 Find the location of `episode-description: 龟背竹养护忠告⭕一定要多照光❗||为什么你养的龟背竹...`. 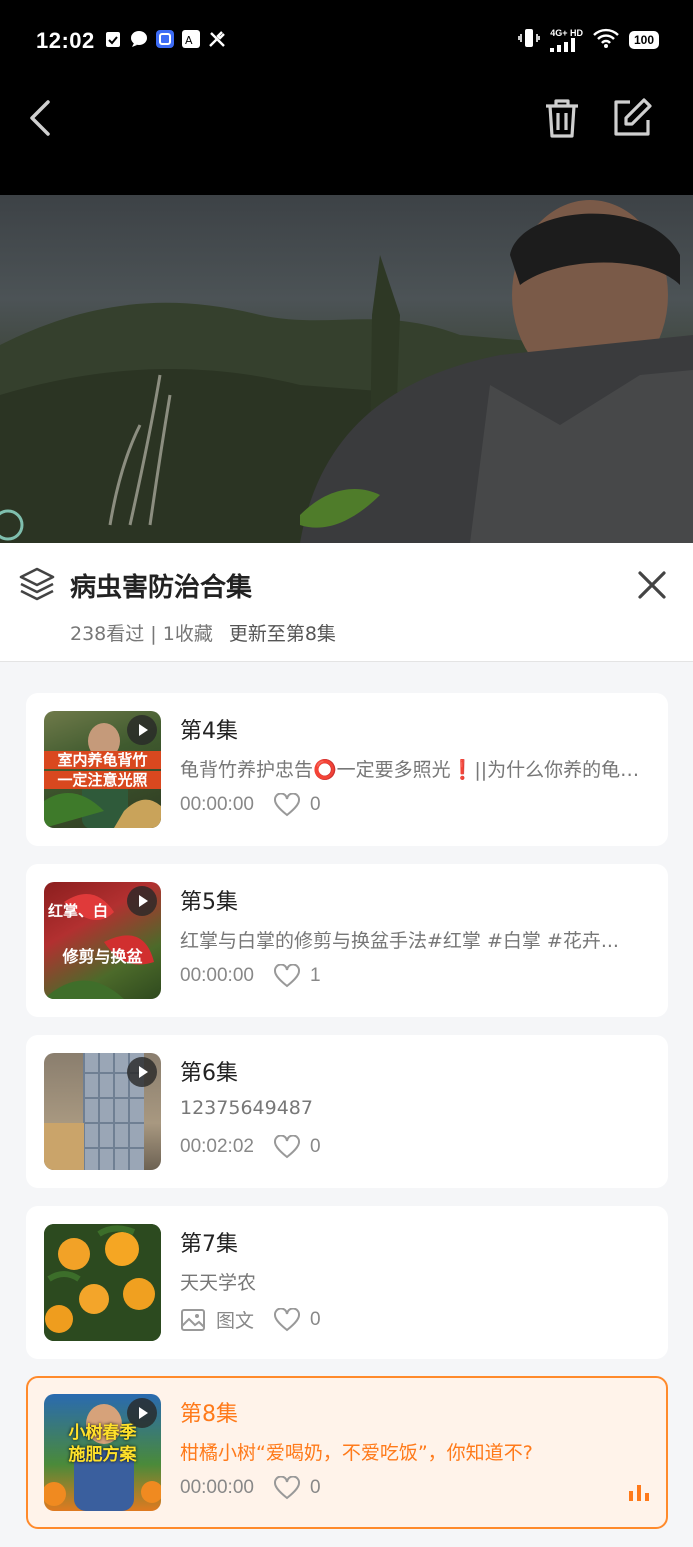

episode-description: 龟背竹养护忠告⭕一定要多照光❗||为什么你养的龟背竹... is located at coordinates (415, 770).